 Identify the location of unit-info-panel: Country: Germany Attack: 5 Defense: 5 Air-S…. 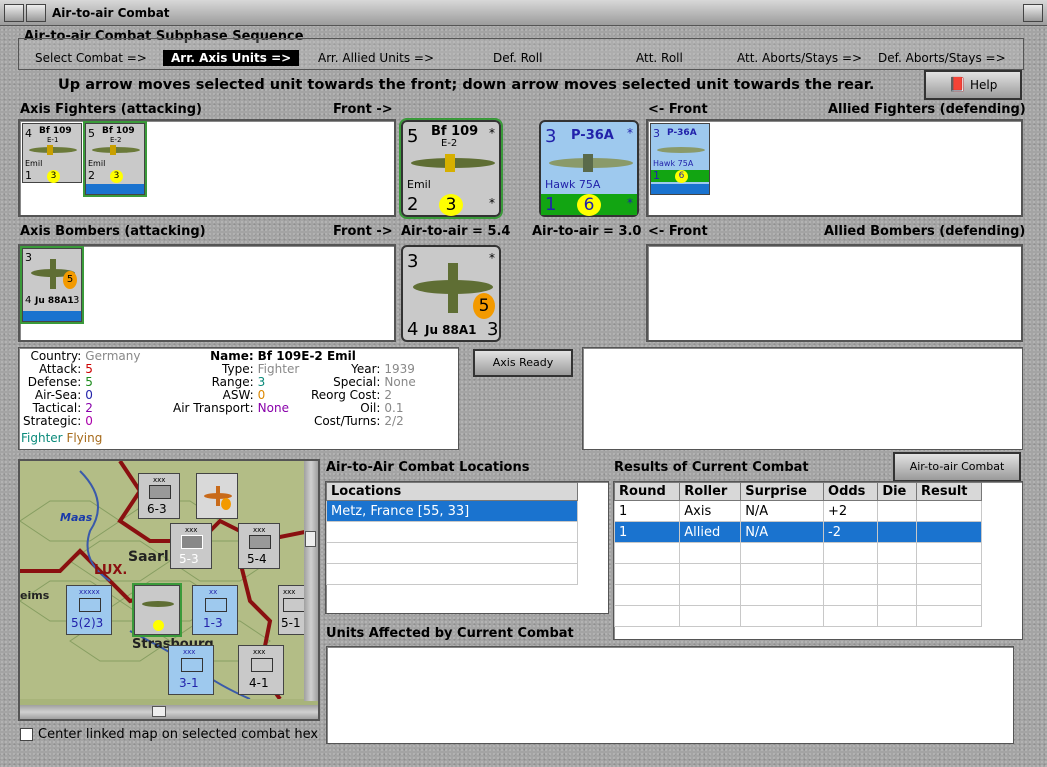
(238, 398).